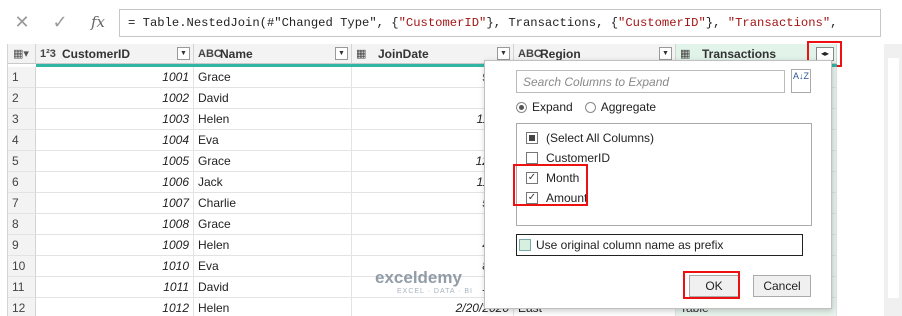 The width and height of the screenshot is (902, 316). What do you see at coordinates (711, 285) in the screenshot?
I see `highlight-ok-button` at bounding box center [711, 285].